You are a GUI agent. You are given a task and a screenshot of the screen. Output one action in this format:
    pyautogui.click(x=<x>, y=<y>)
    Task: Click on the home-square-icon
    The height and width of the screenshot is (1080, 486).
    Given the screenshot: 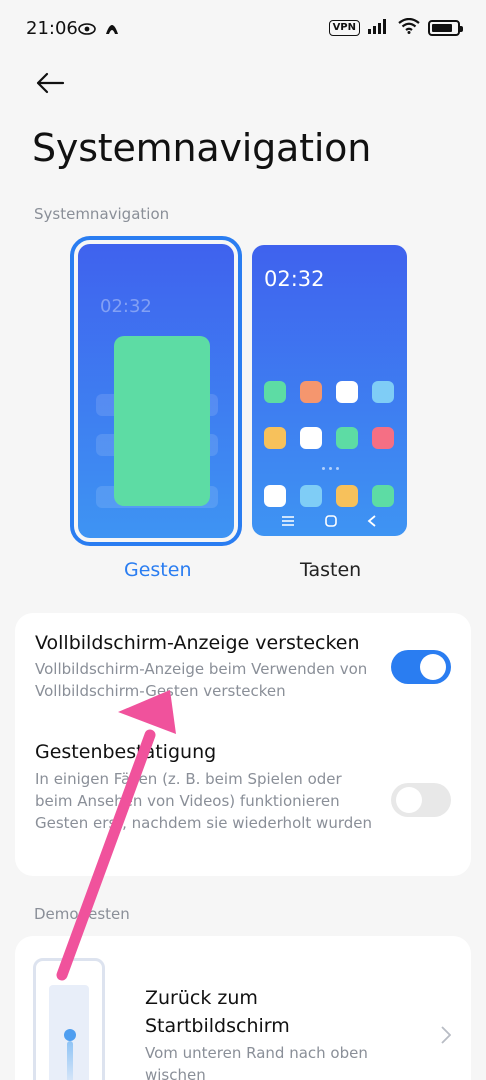 What is the action you would take?
    pyautogui.click(x=330, y=521)
    